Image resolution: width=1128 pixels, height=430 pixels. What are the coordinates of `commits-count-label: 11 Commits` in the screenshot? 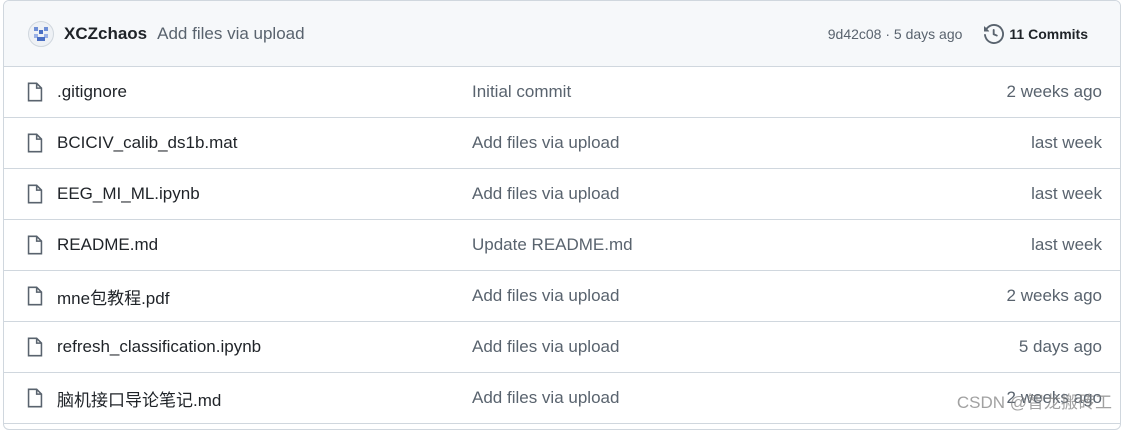 It's located at (1048, 33).